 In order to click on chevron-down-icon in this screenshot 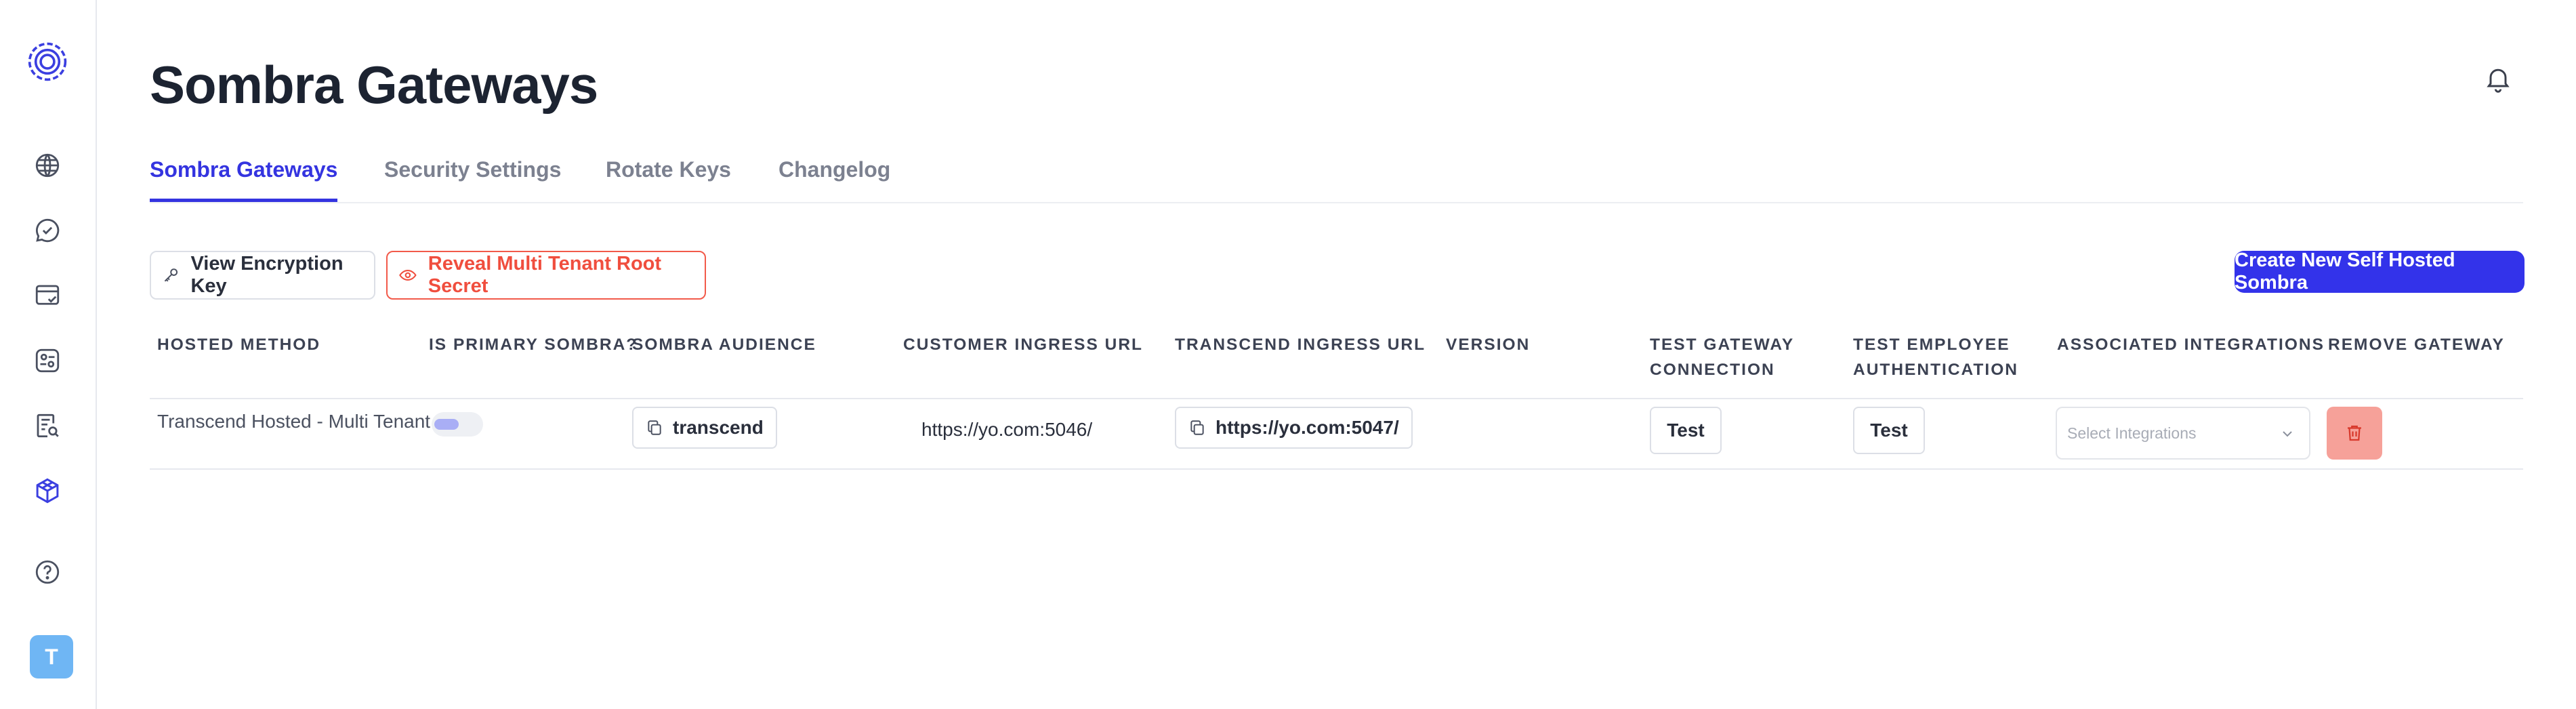, I will do `click(2287, 434)`.